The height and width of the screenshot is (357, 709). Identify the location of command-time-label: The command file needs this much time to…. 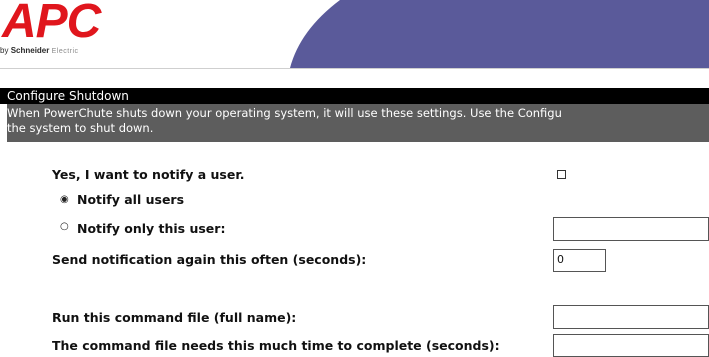
(276, 345).